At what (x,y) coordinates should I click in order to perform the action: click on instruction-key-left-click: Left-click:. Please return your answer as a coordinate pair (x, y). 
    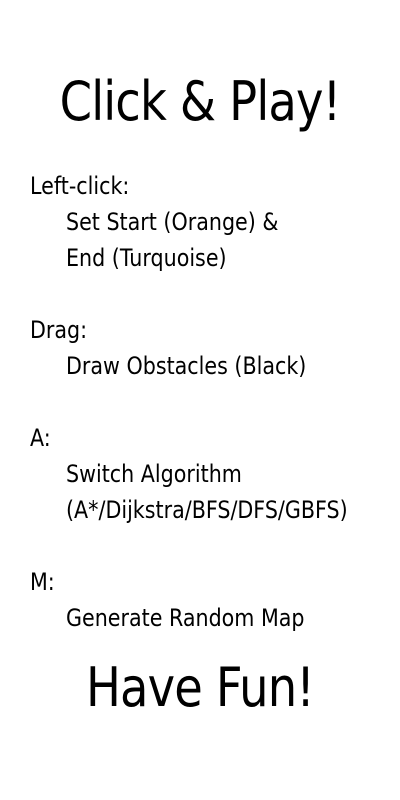
    Looking at the image, I should click on (80, 186).